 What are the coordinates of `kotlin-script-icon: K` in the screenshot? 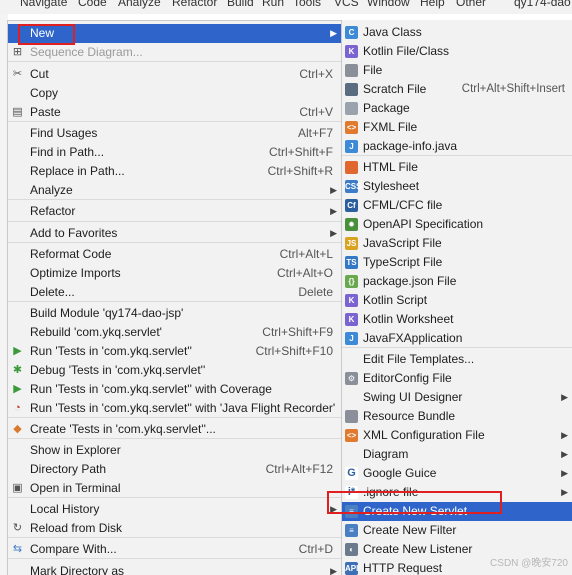 It's located at (351, 300).